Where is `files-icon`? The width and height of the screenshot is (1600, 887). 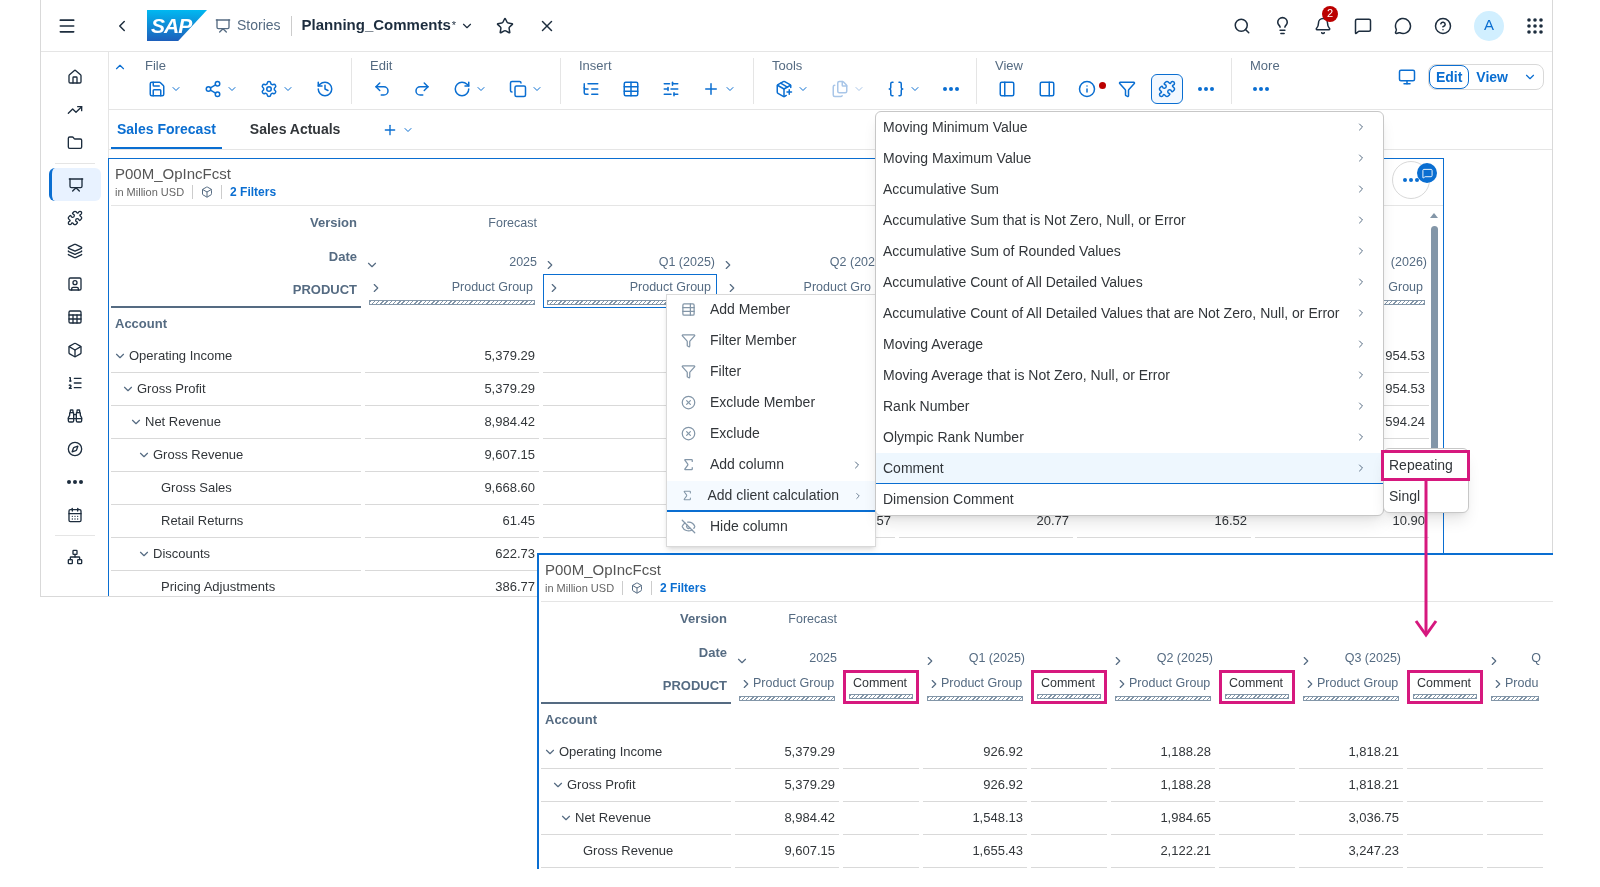
files-icon is located at coordinates (840, 89).